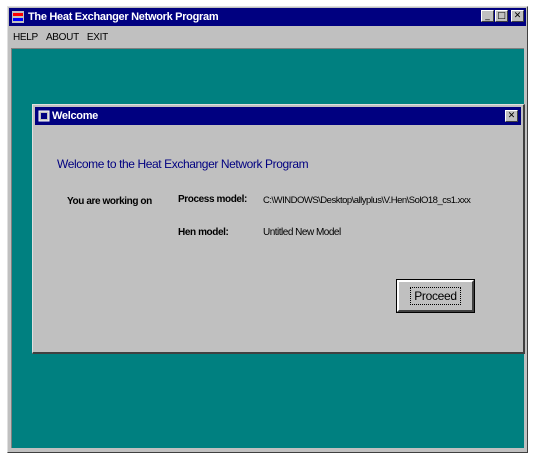 The height and width of the screenshot is (458, 536). What do you see at coordinates (302, 232) in the screenshot?
I see `hen-model-value: Untitled New Model` at bounding box center [302, 232].